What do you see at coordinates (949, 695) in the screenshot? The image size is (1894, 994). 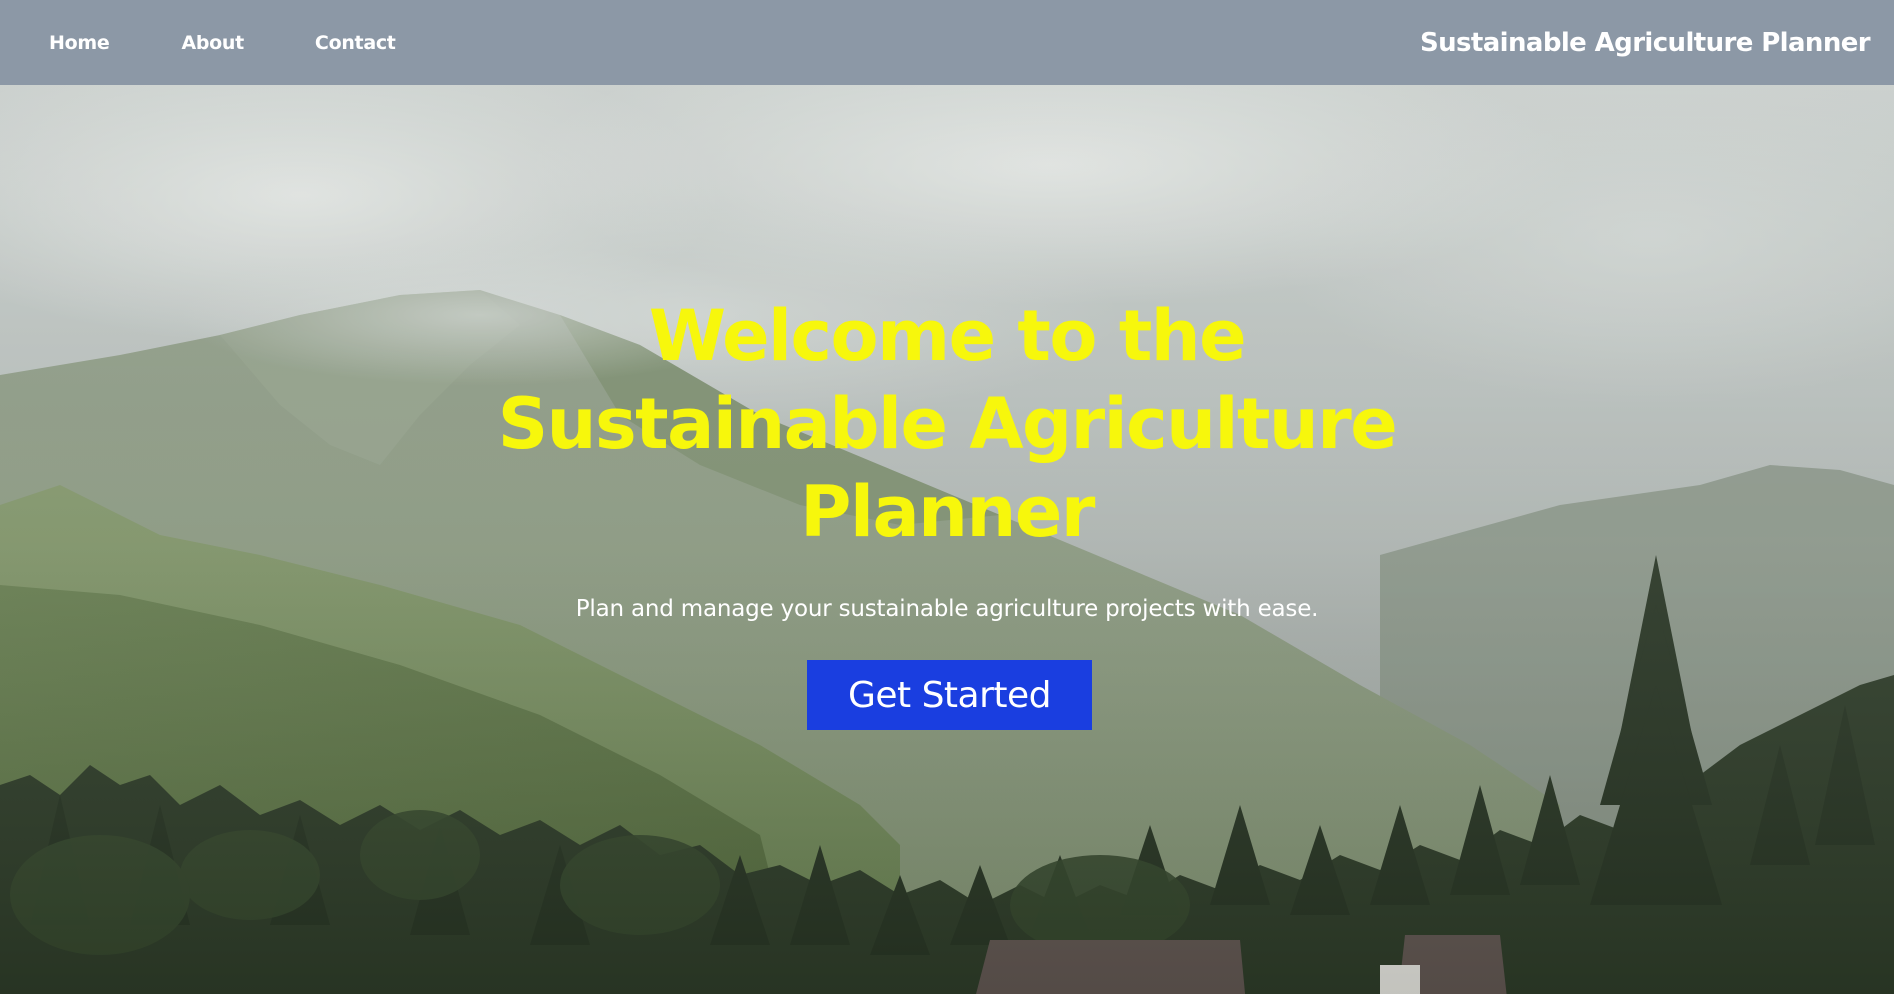 I see `get-started-button: Get Started` at bounding box center [949, 695].